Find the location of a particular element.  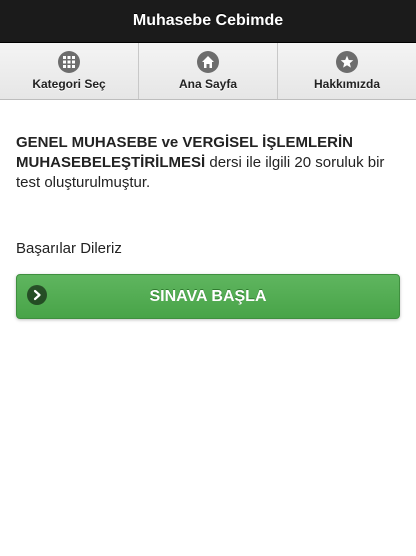

greeting-text: Başarılar Dileriz is located at coordinates (69, 248).